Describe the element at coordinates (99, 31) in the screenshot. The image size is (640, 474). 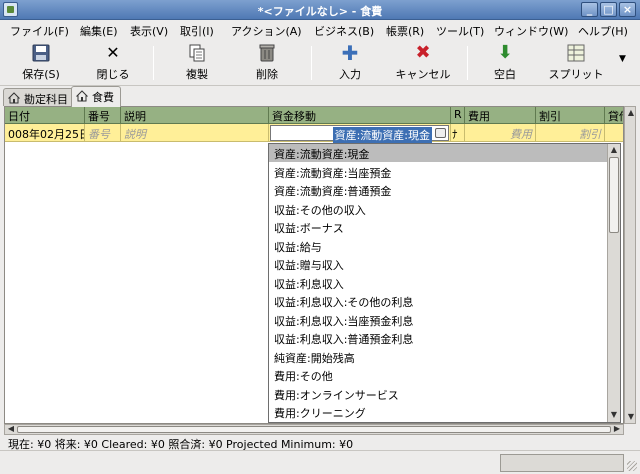
I see `menu-edit: 編集(E)` at that location.